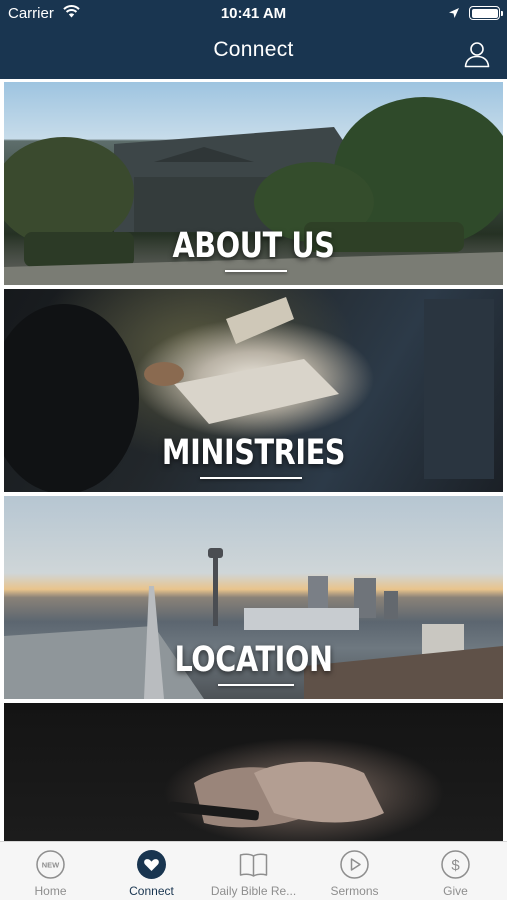  What do you see at coordinates (256, 271) in the screenshot?
I see `about-us-underline` at bounding box center [256, 271].